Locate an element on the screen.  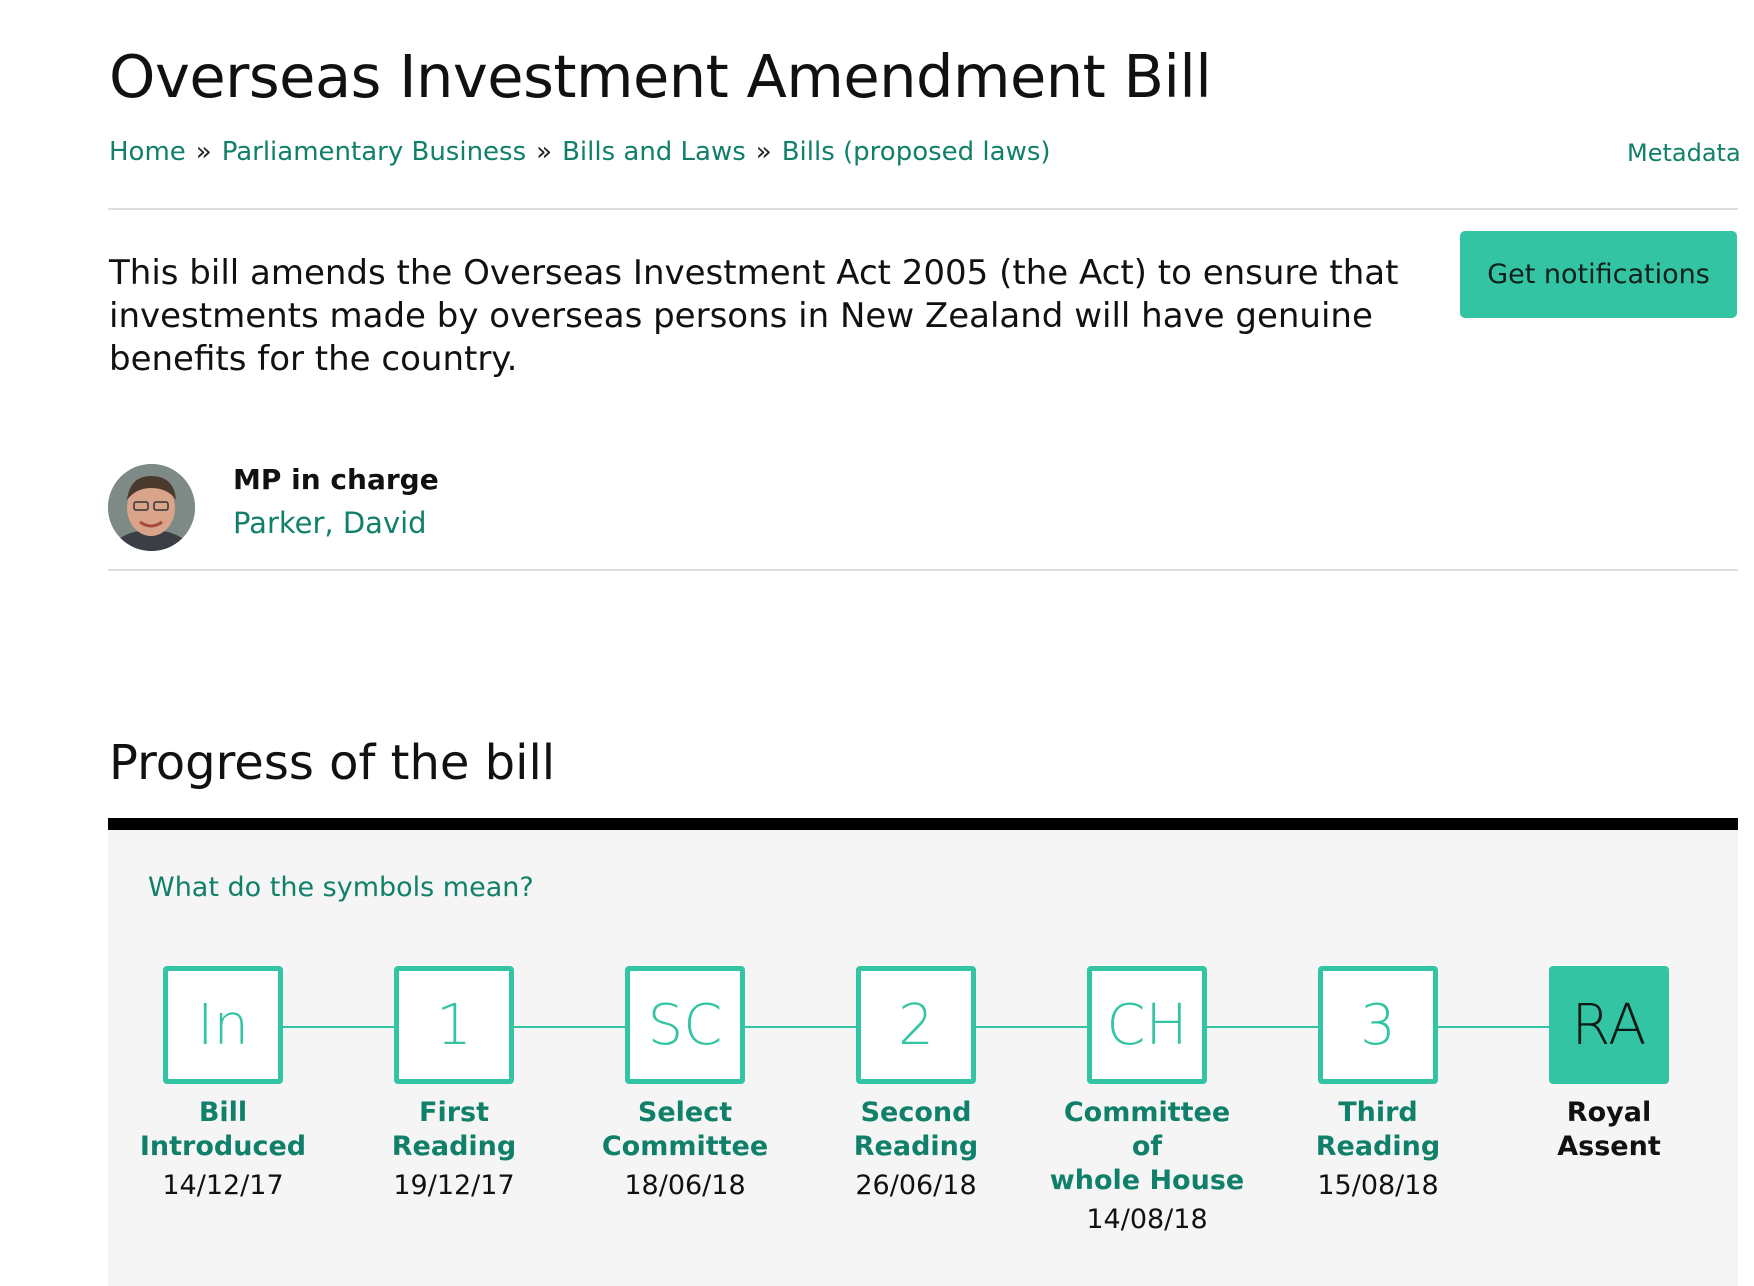
stage-label-line: of is located at coordinates (1147, 1146).